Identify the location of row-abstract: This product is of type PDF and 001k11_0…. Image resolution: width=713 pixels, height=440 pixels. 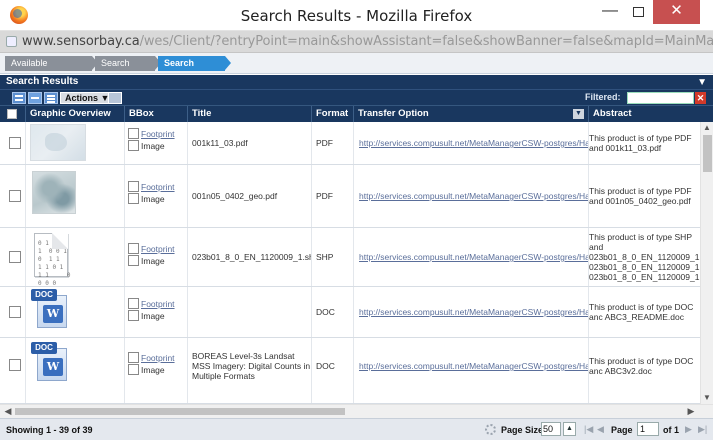
(640, 143).